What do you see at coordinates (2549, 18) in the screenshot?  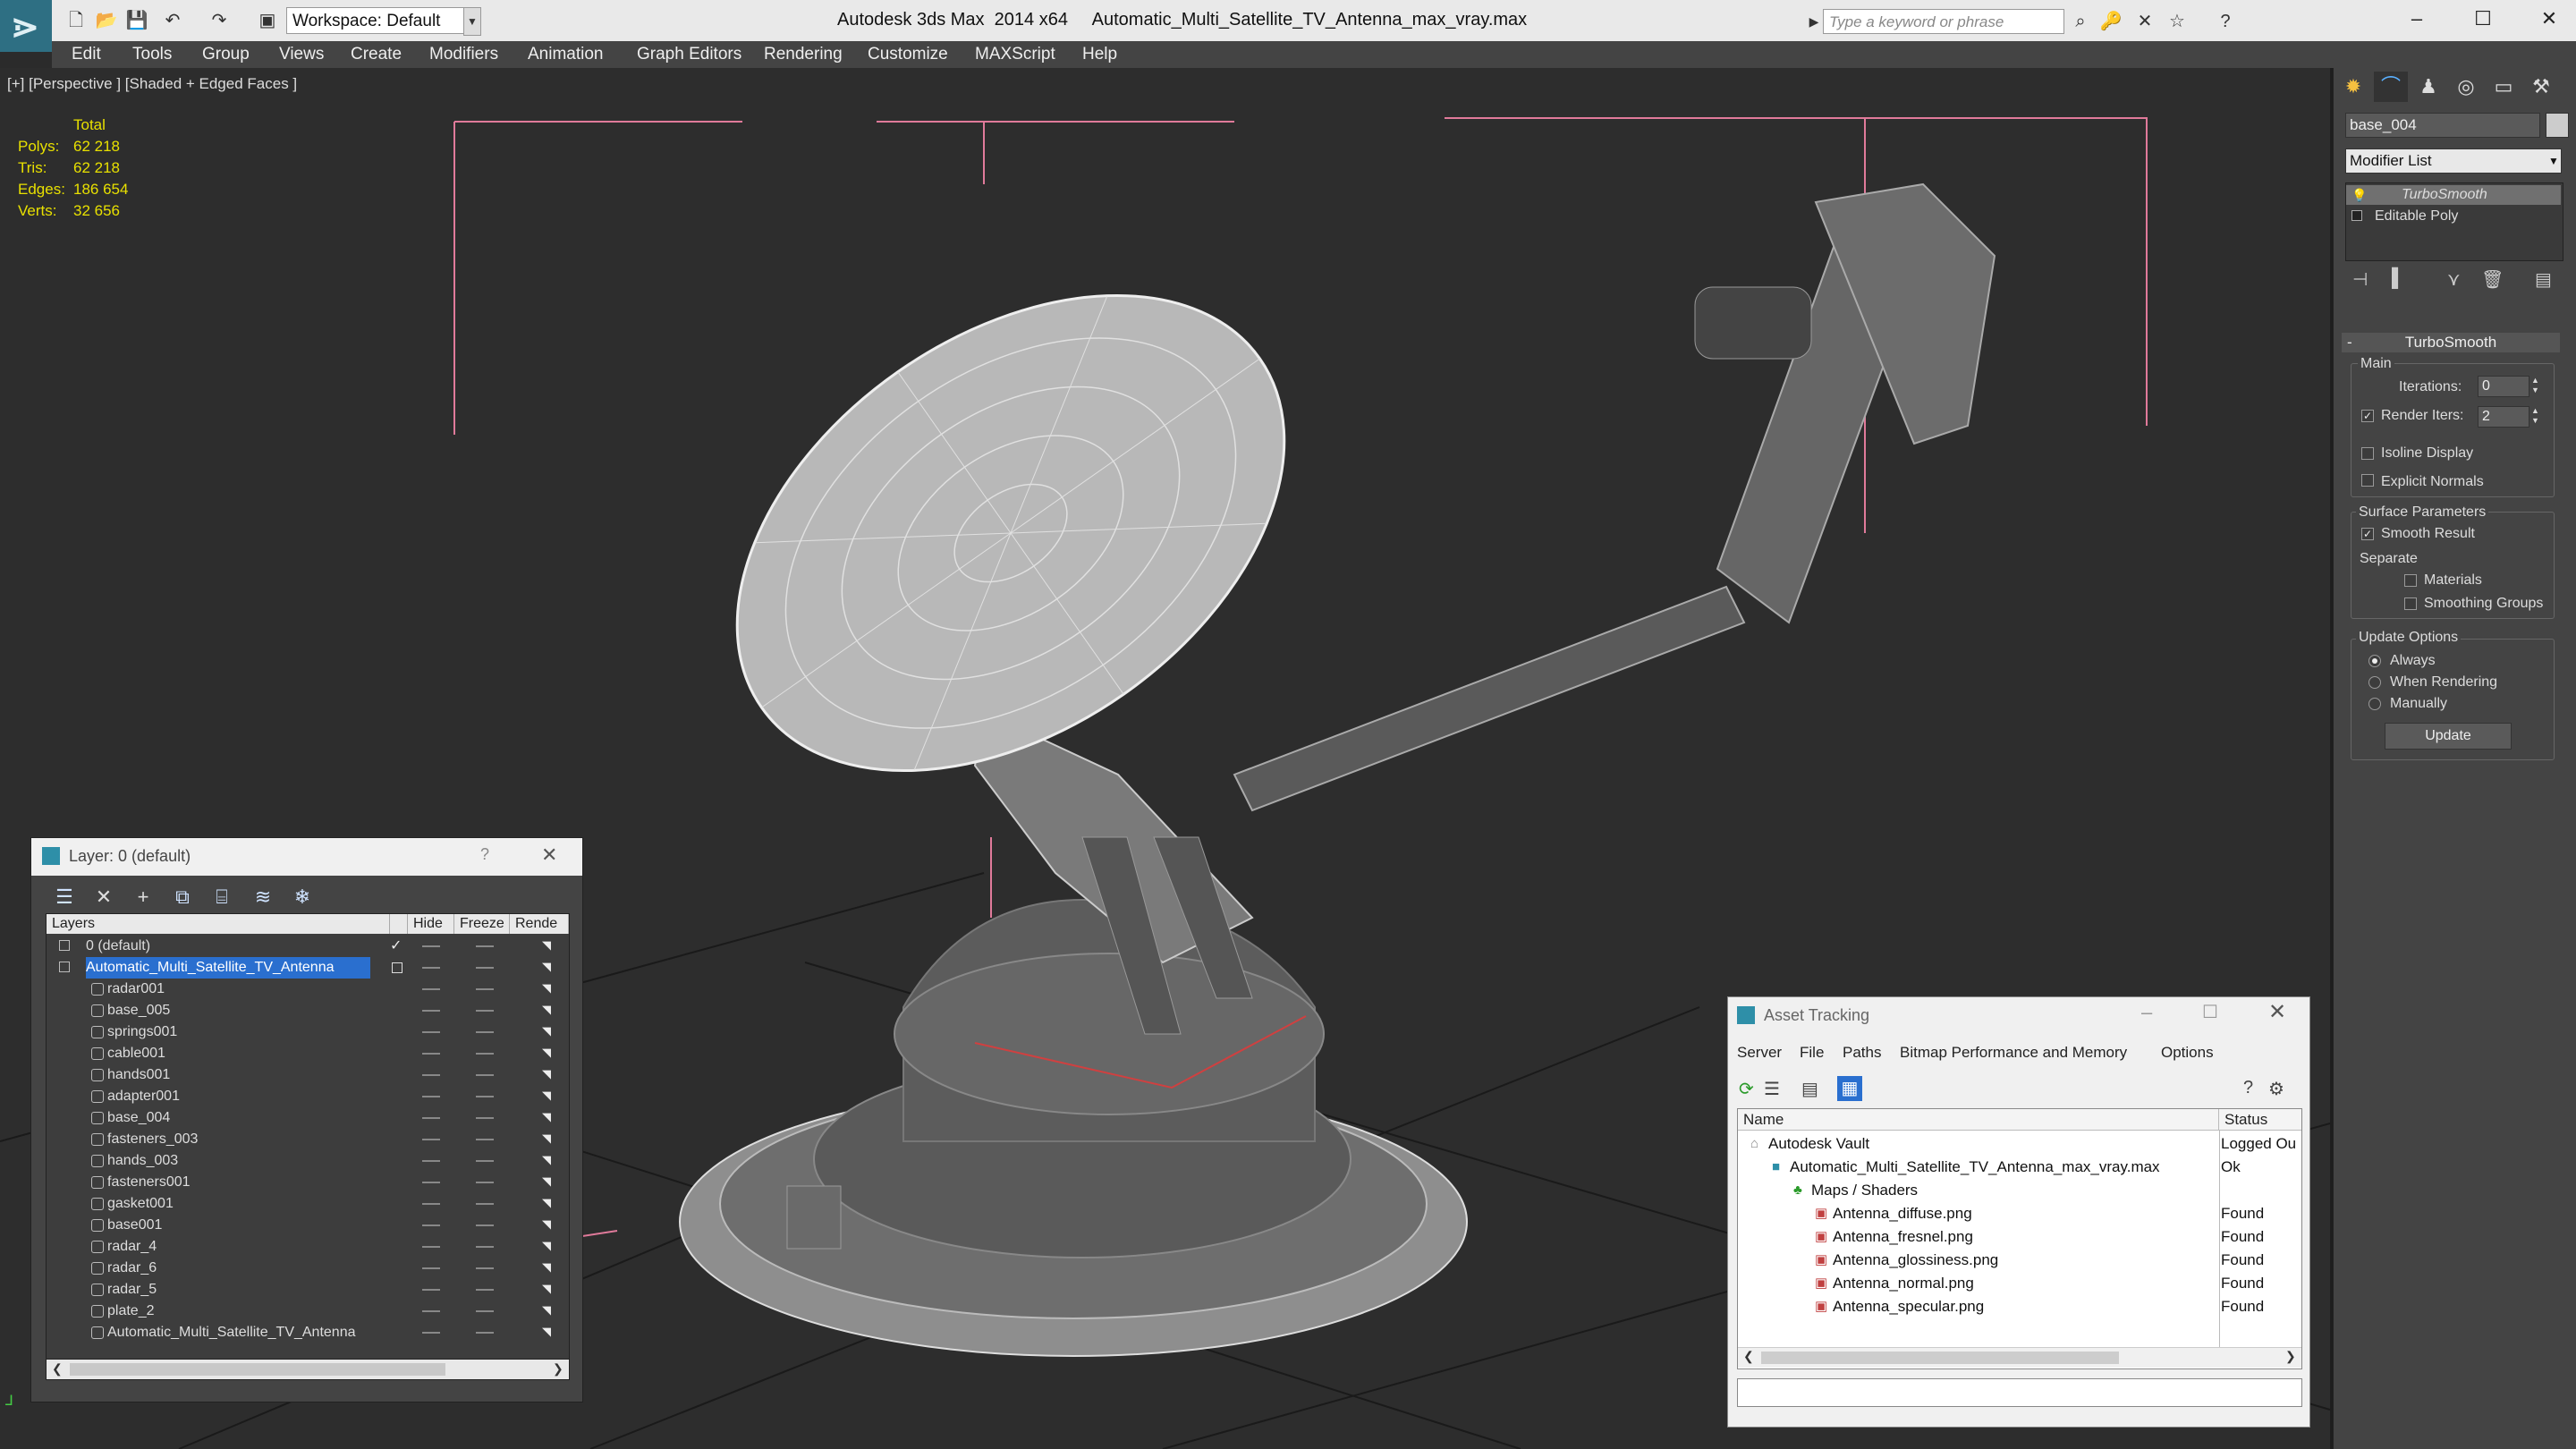 I see `close-window-button: ✕` at bounding box center [2549, 18].